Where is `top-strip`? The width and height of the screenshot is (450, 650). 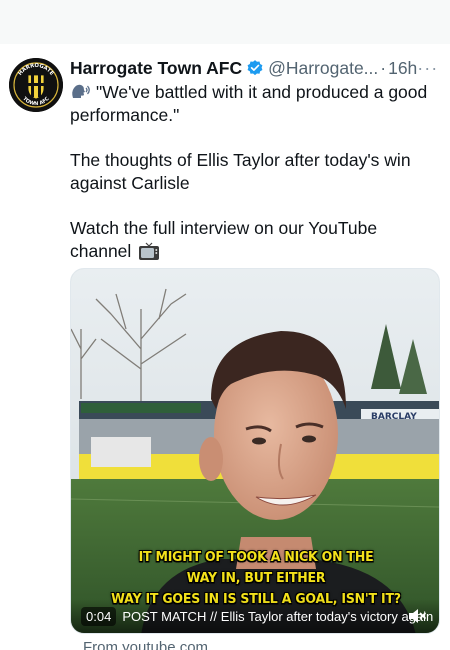 top-strip is located at coordinates (225, 22).